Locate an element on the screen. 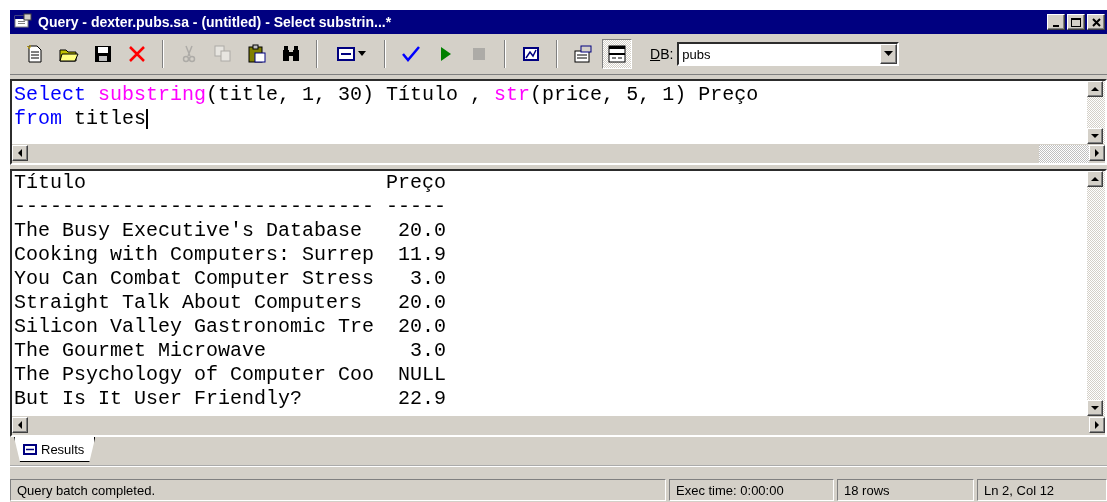 This screenshot has width=1107, height=502. sql-text: titles is located at coordinates (110, 119).